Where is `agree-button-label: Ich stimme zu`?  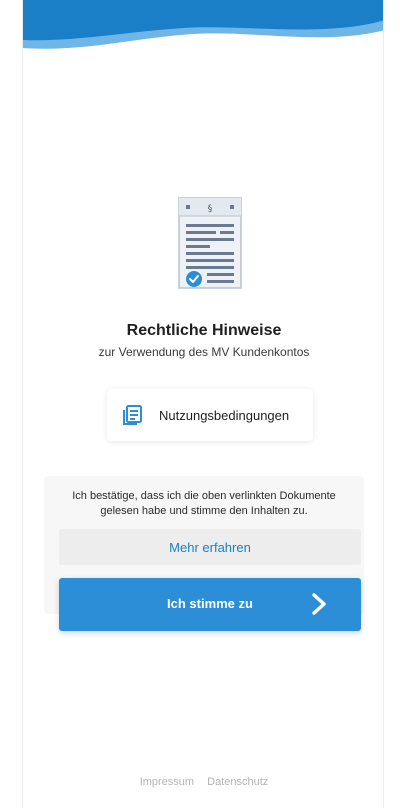 agree-button-label: Ich stimme zu is located at coordinates (210, 603).